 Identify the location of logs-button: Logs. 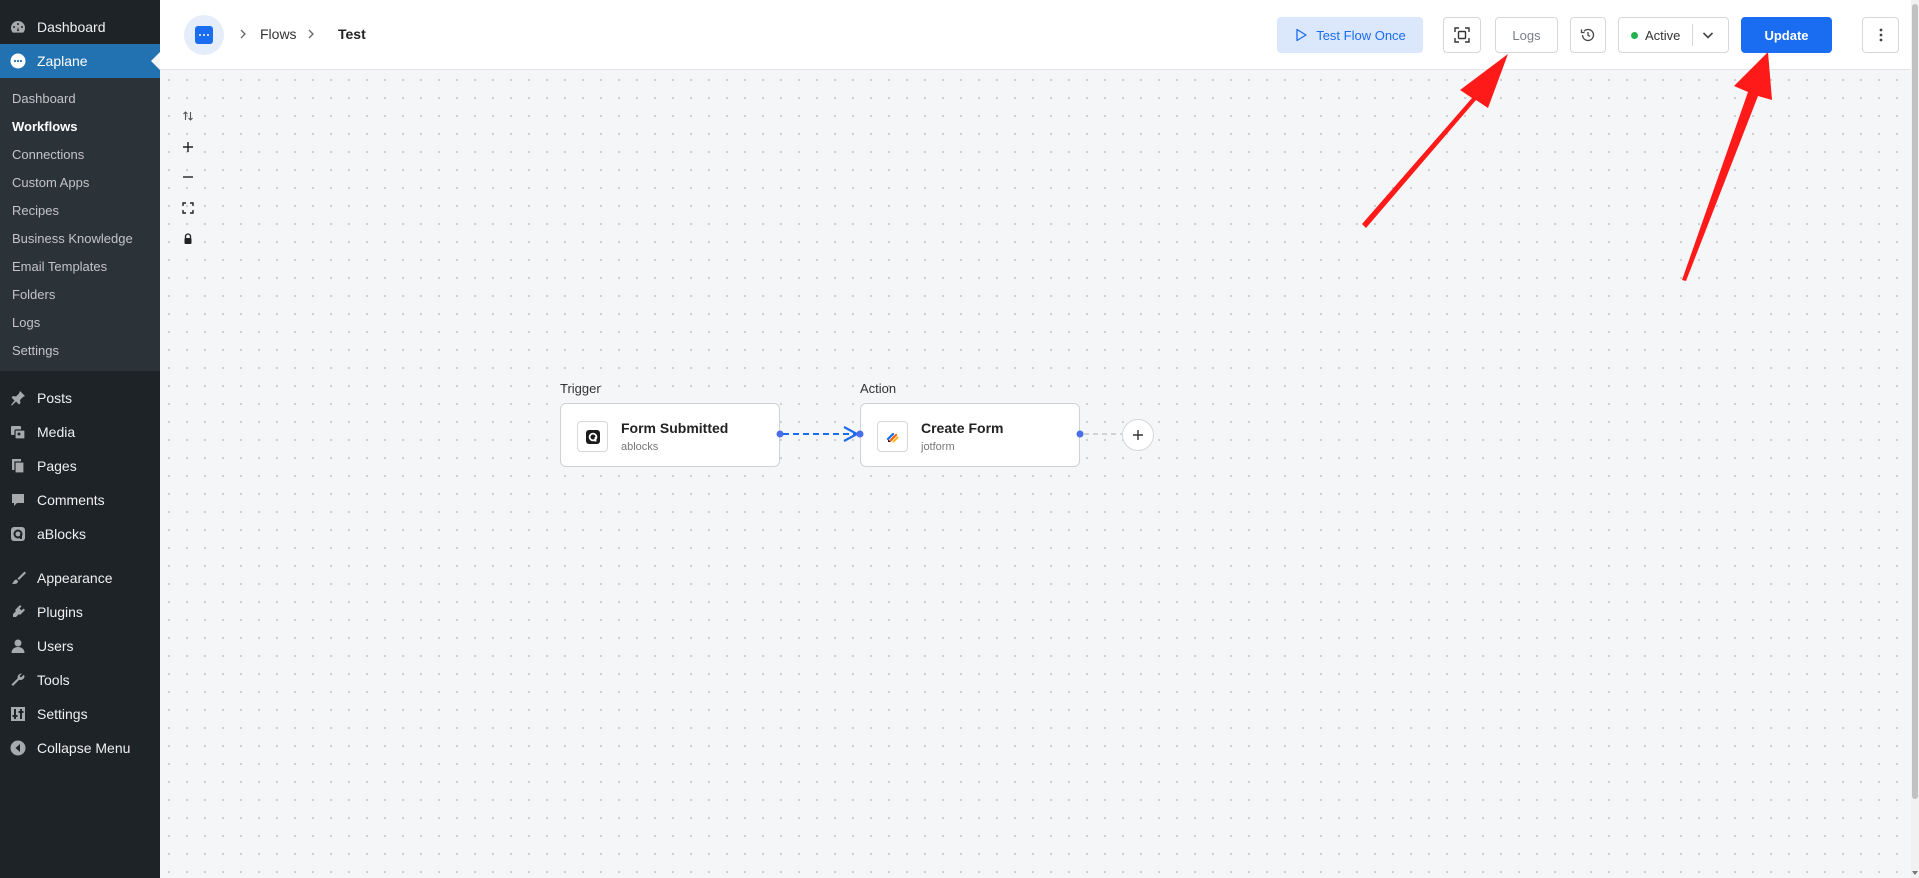
(1526, 35).